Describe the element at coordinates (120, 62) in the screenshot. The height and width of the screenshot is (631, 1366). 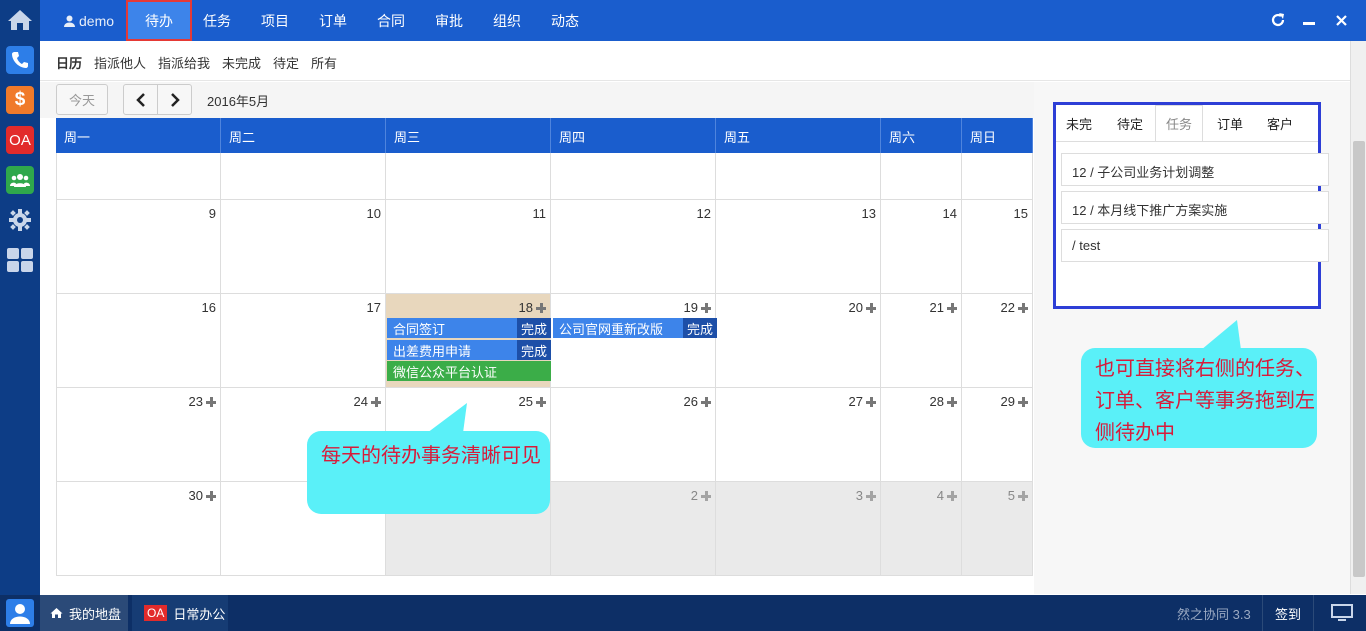
I see `subnav-assigned-others: 指派他人` at that location.